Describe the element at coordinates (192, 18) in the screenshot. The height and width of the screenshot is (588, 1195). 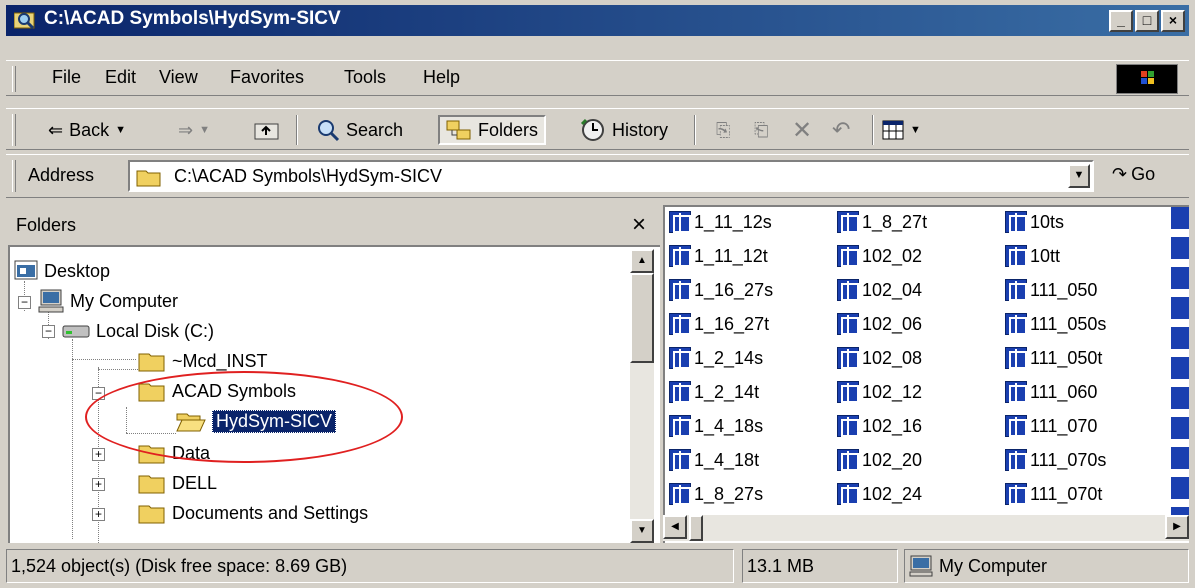
I see `window-title: C:\ACAD Symbols\HydSym-SICV` at that location.